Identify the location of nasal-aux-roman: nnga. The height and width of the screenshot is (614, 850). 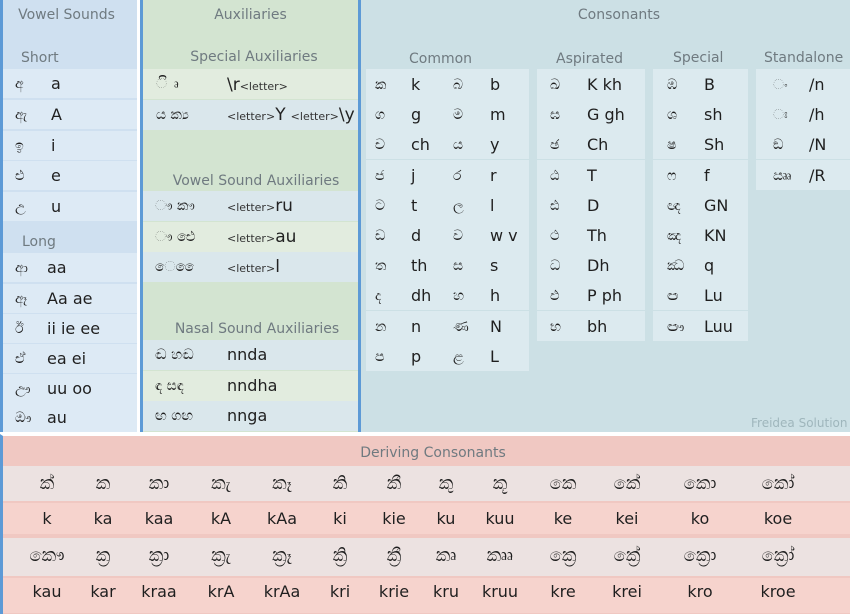
(247, 416).